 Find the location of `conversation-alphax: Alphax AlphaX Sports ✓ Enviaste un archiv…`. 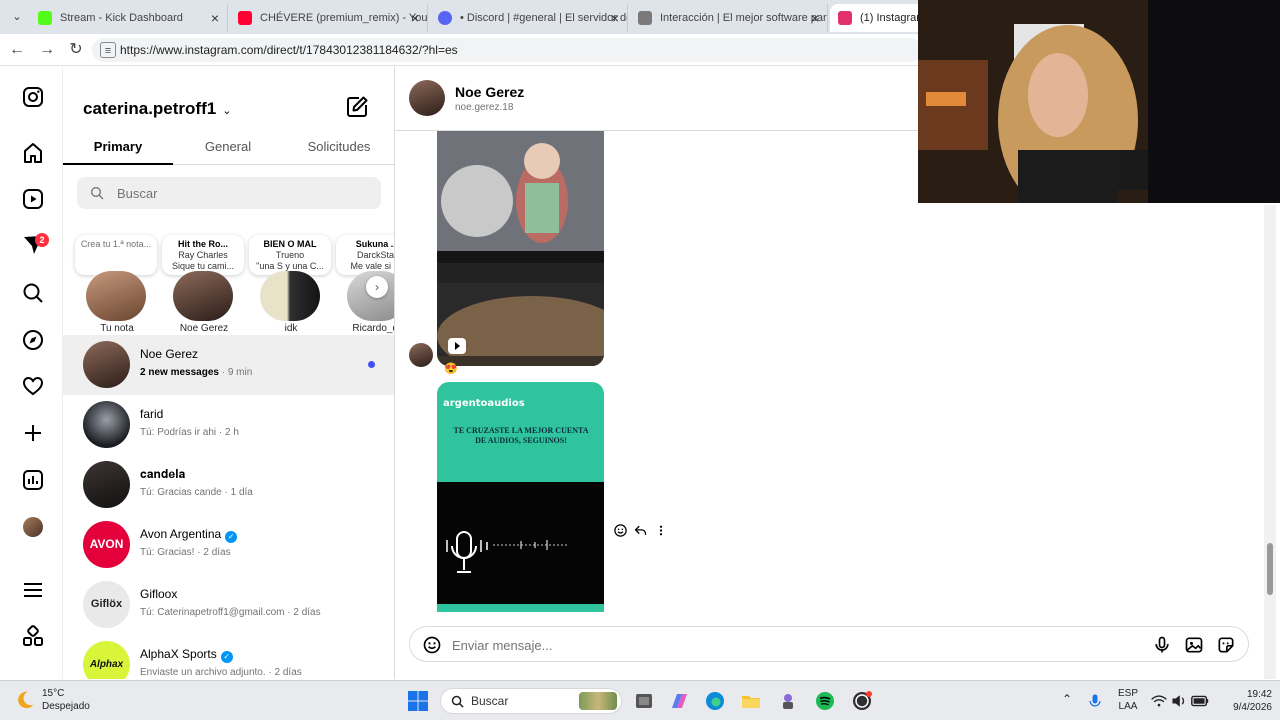

conversation-alphax: Alphax AlphaX Sports ✓ Enviaste un archiv… is located at coordinates (228, 657).